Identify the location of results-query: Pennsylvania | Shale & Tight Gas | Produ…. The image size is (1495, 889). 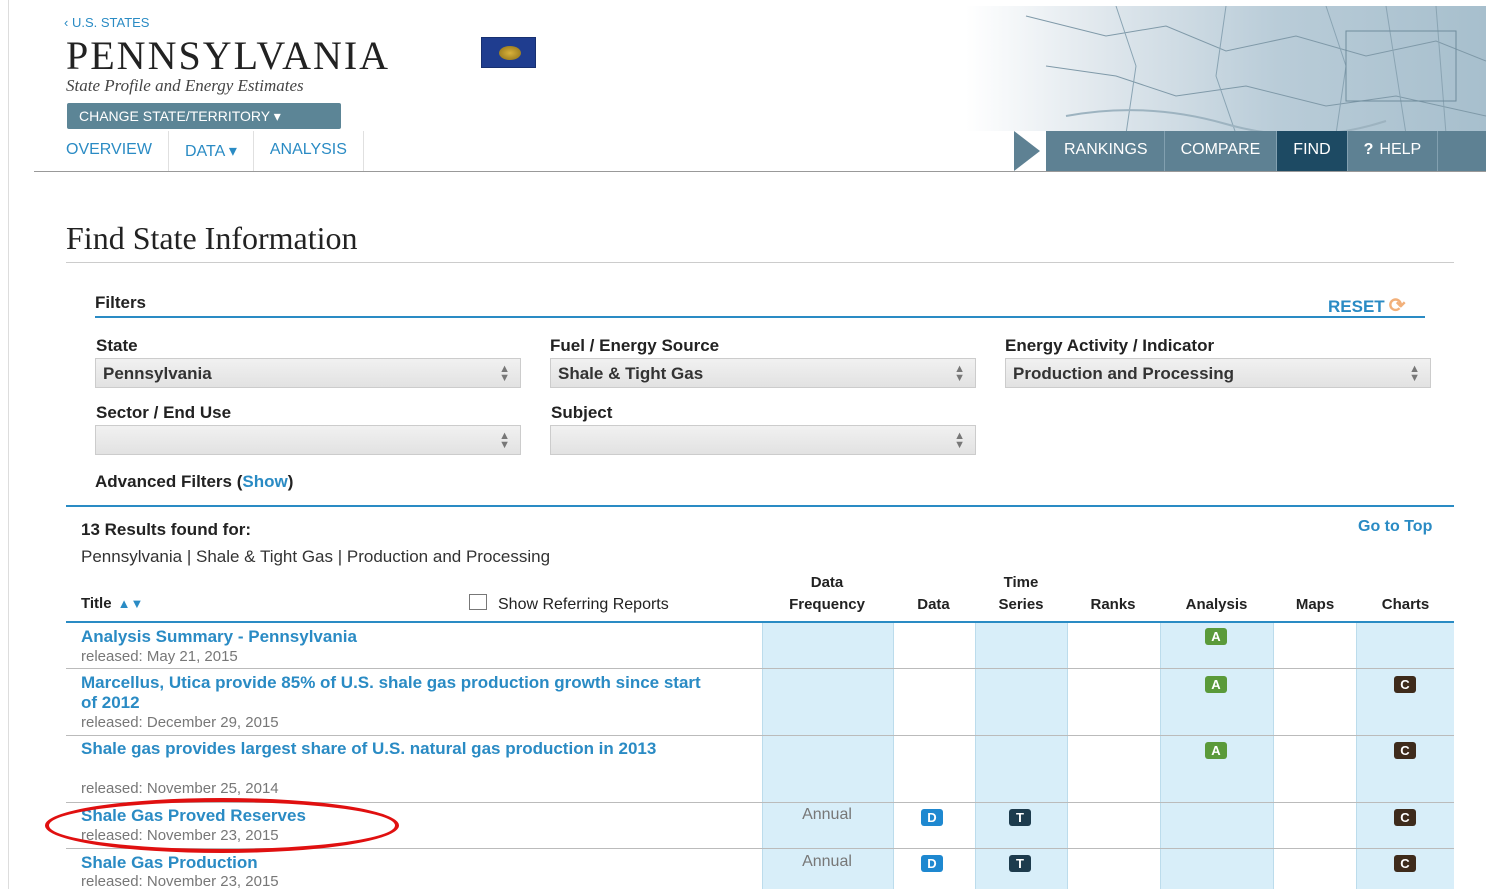
(316, 556).